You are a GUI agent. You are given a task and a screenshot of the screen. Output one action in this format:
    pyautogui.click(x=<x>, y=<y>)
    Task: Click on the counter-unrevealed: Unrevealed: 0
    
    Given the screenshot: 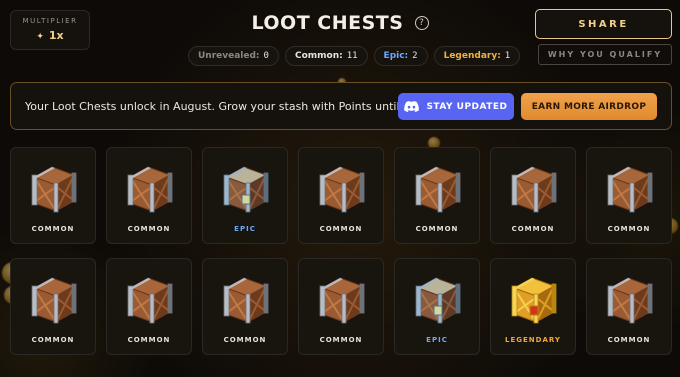 What is the action you would take?
    pyautogui.click(x=233, y=56)
    